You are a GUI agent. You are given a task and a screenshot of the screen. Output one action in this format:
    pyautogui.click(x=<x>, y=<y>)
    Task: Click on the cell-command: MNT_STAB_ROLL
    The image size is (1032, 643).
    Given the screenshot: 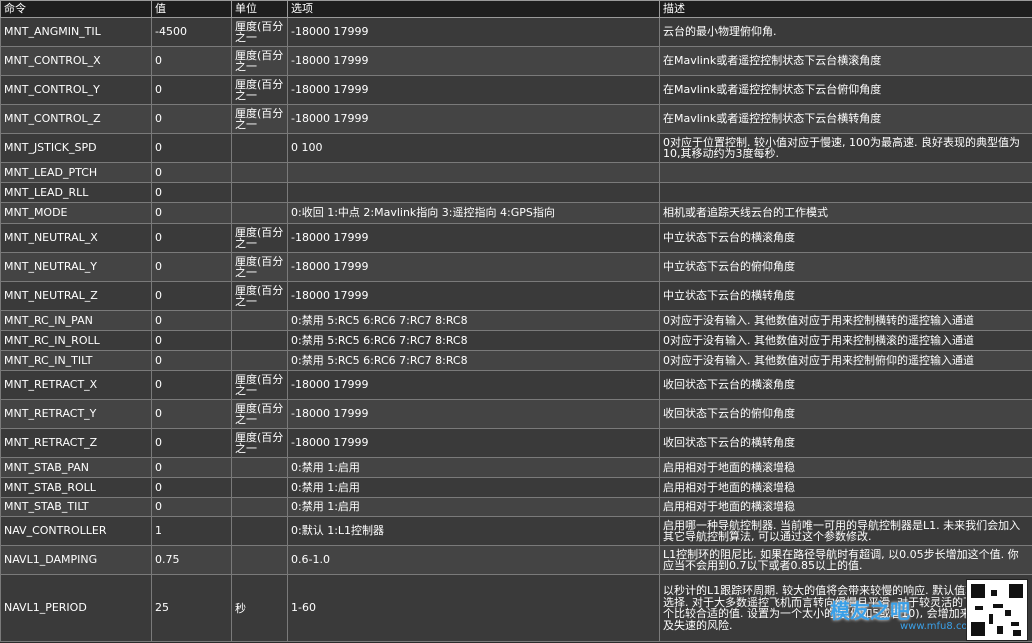 What is the action you would take?
    pyautogui.click(x=76, y=487)
    